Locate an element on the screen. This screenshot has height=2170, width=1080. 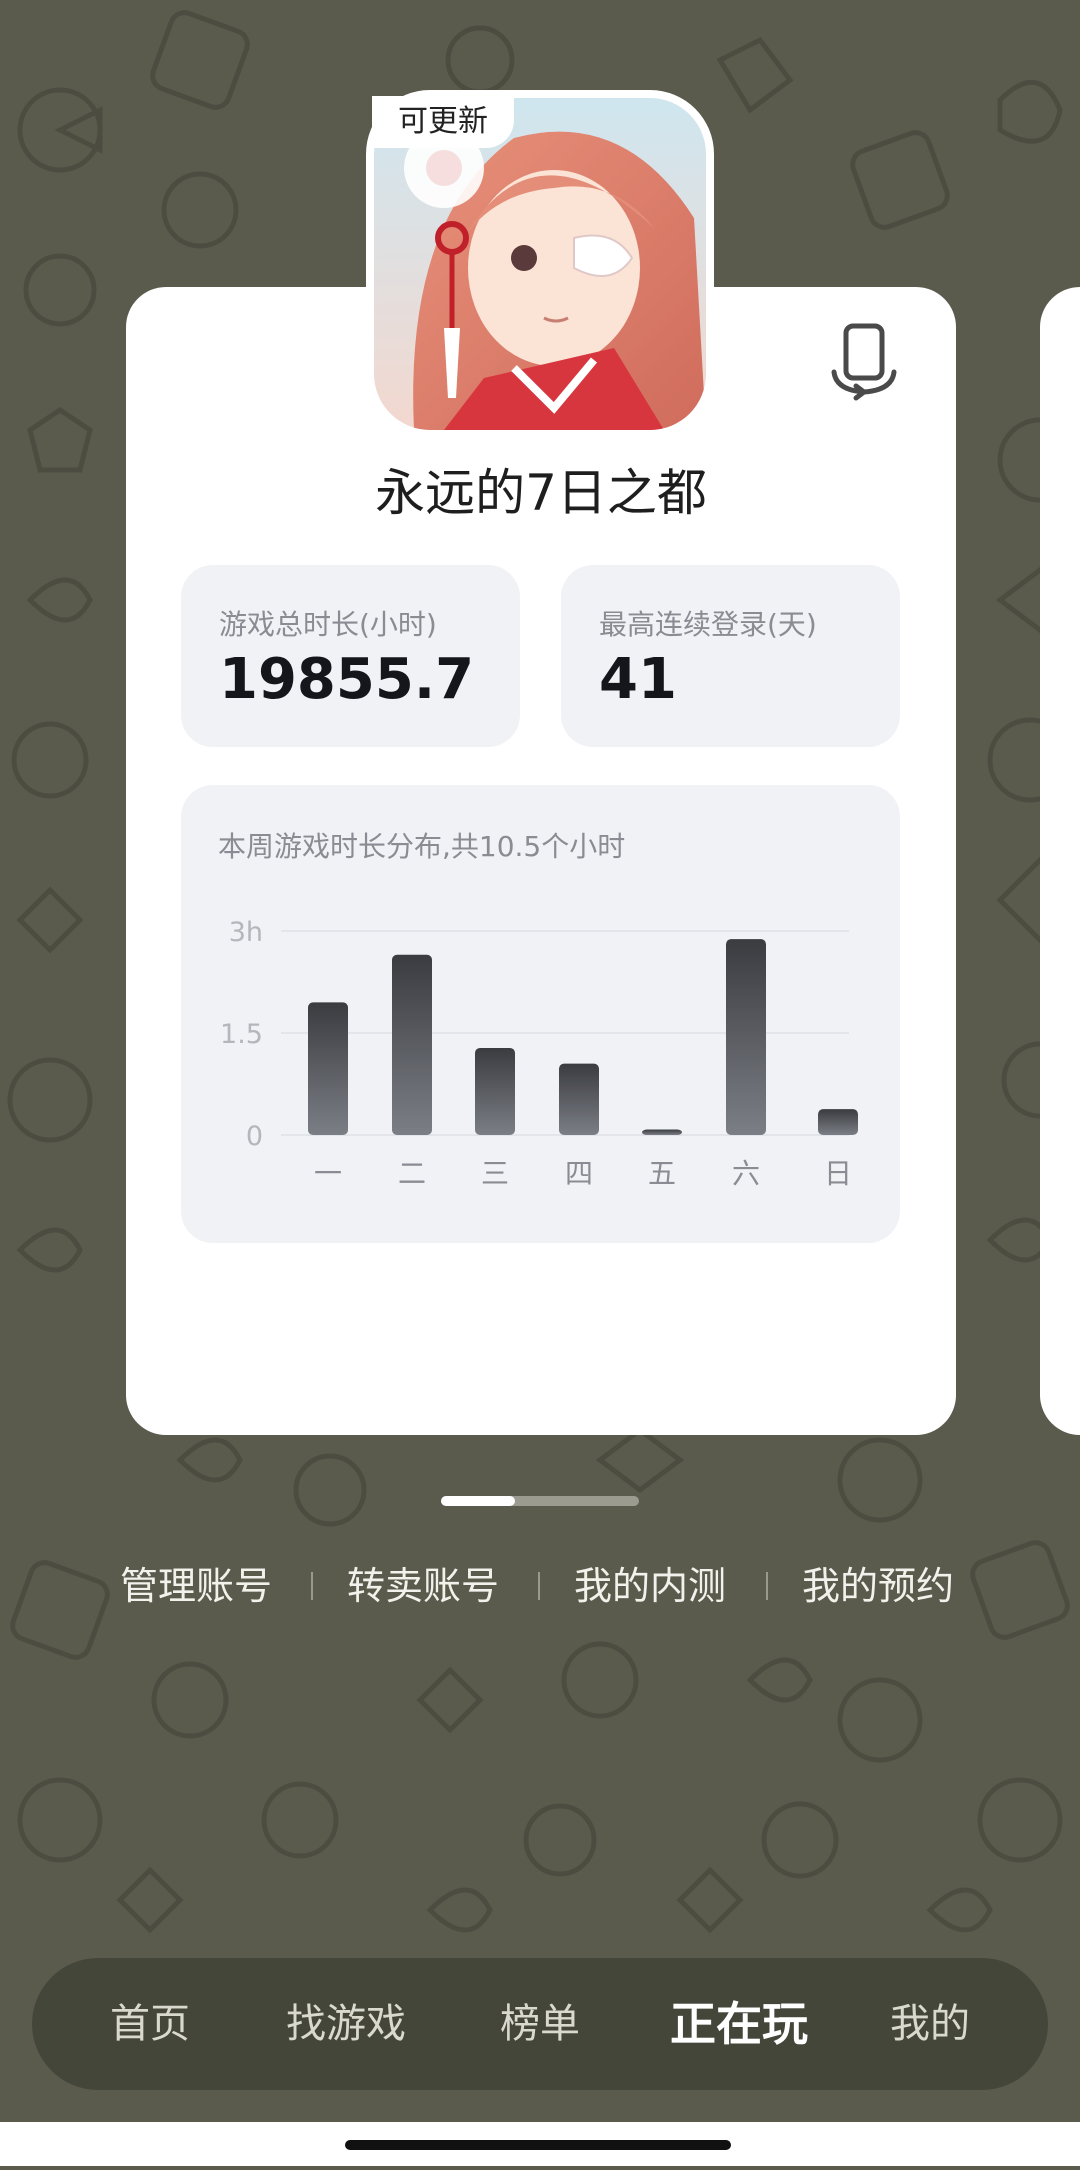
nav-rankings: 榜单 is located at coordinates (540, 2024).